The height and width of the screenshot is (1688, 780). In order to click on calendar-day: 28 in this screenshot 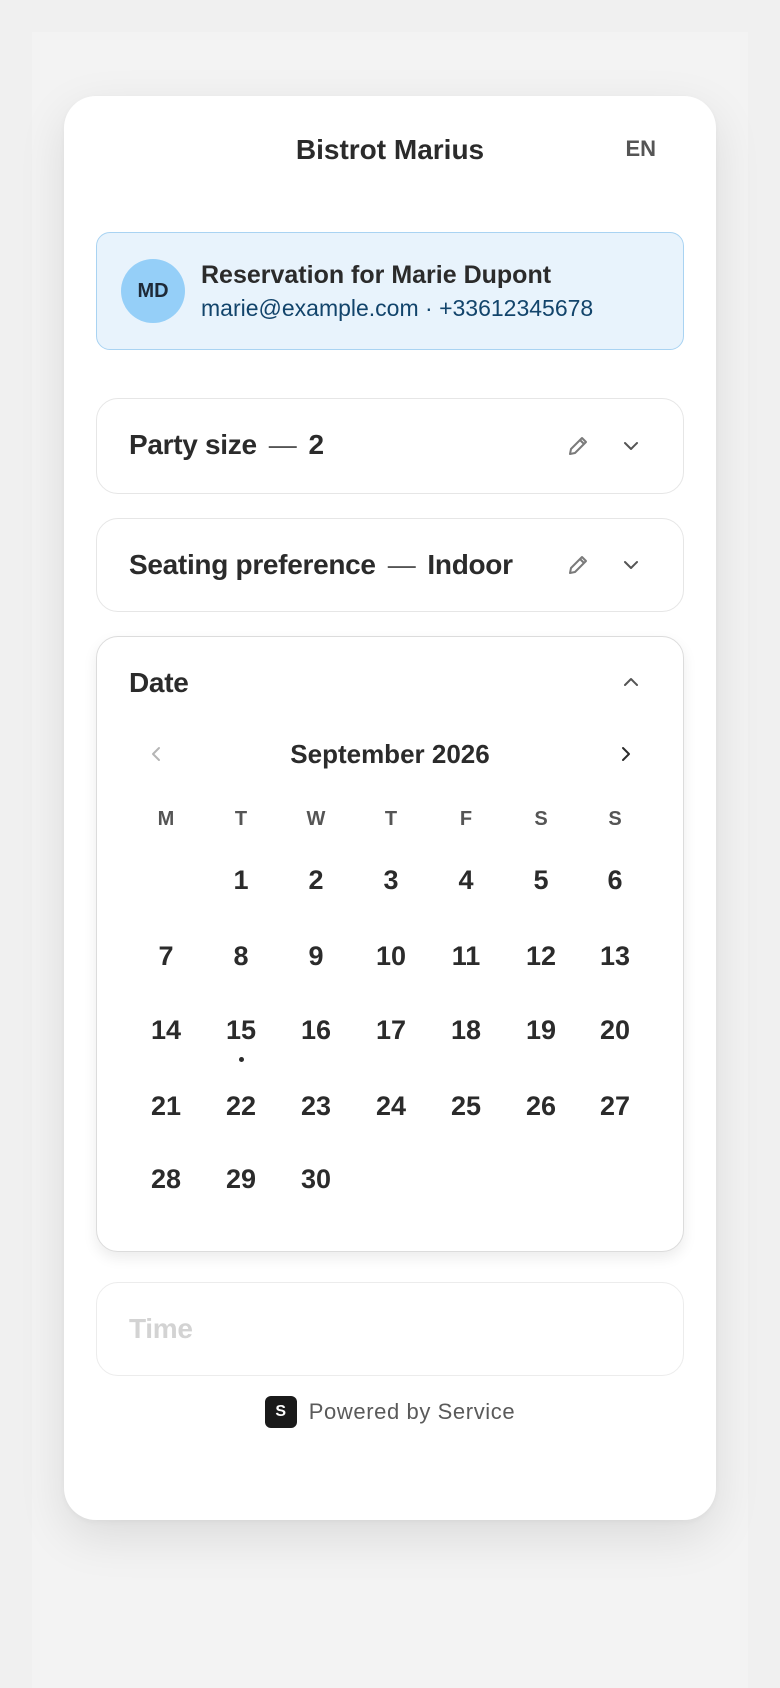, I will do `click(166, 1179)`.